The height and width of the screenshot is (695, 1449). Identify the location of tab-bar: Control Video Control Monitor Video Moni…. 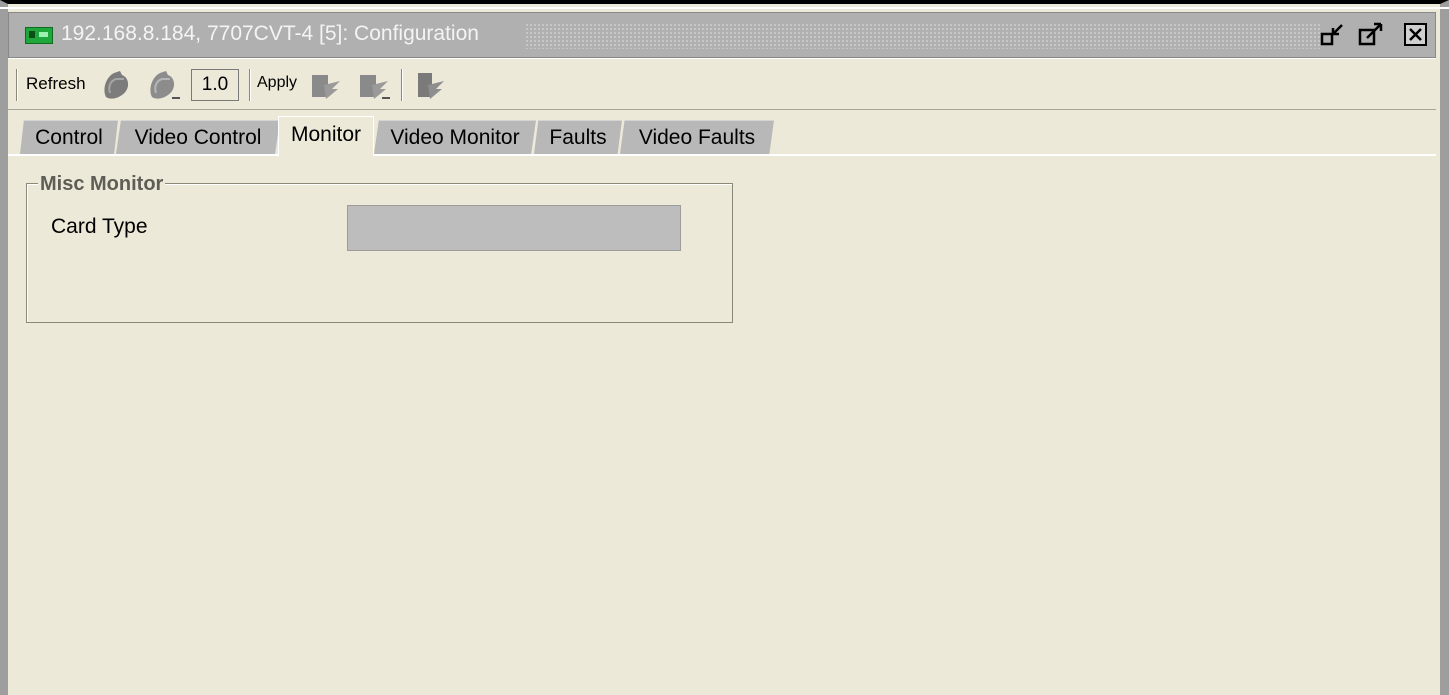
(722, 133).